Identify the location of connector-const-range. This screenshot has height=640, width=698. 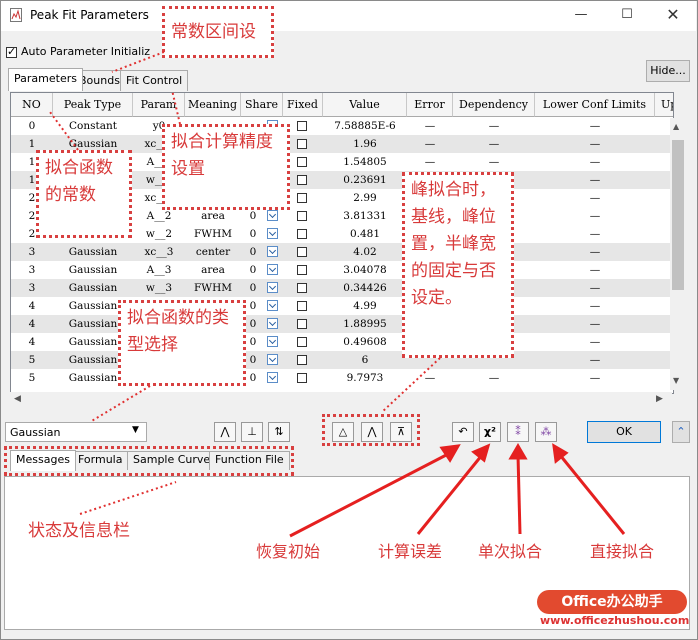
(138, 62).